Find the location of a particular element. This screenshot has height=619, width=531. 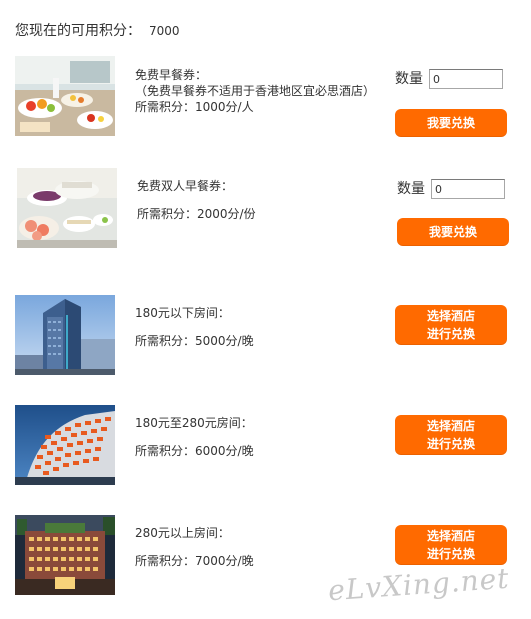

reward-cost: 所需积分：1000分/人 is located at coordinates (194, 107).